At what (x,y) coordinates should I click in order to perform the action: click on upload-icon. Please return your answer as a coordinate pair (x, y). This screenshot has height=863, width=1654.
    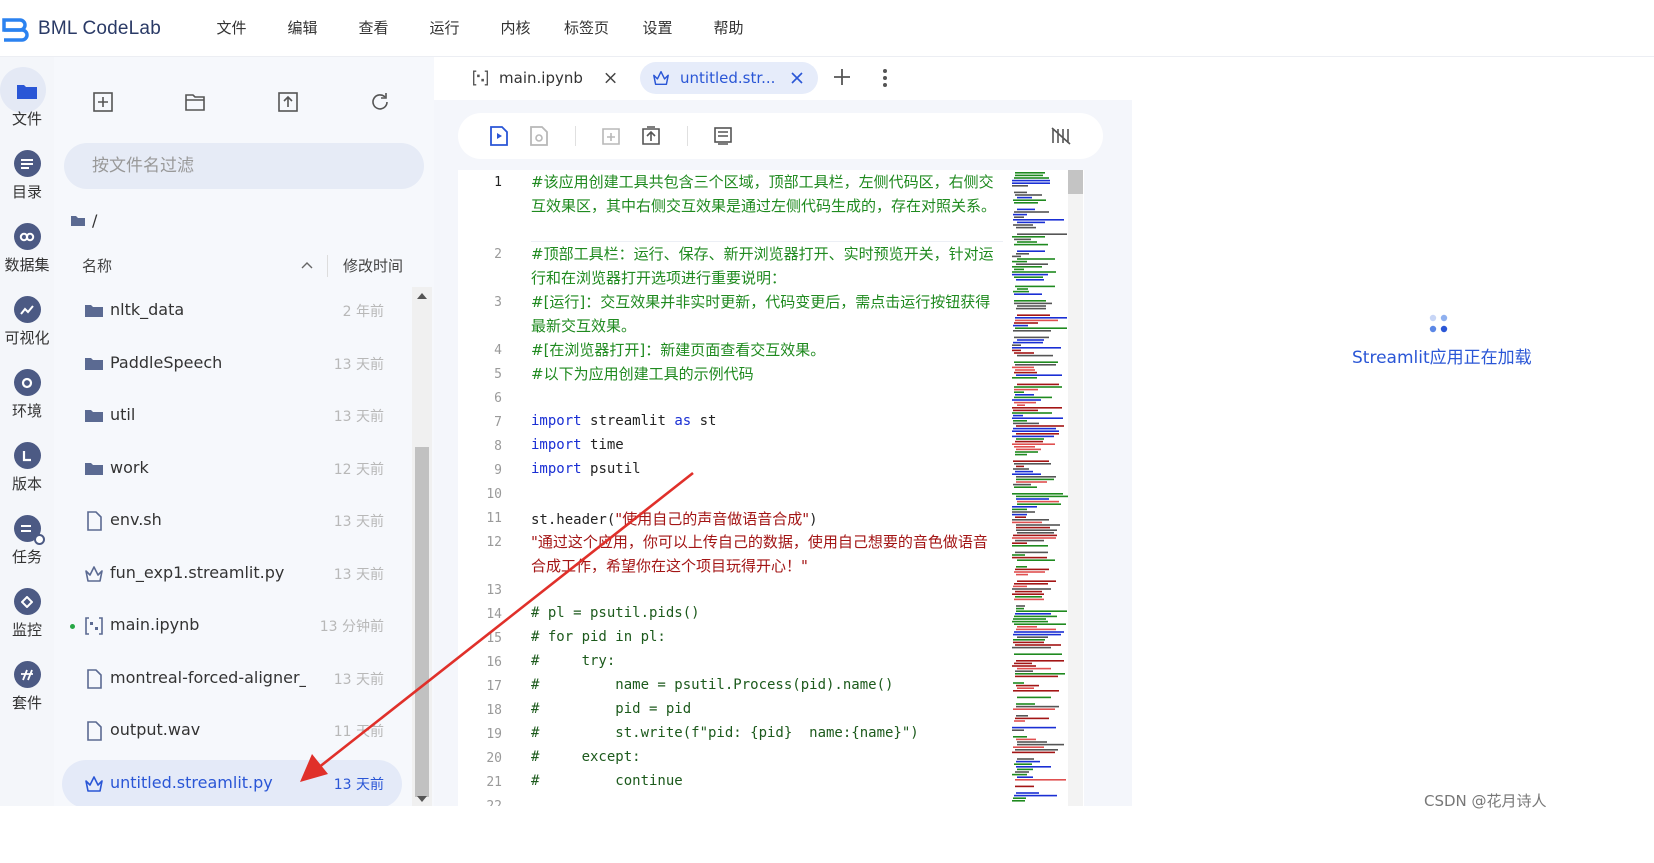
    Looking at the image, I should click on (288, 102).